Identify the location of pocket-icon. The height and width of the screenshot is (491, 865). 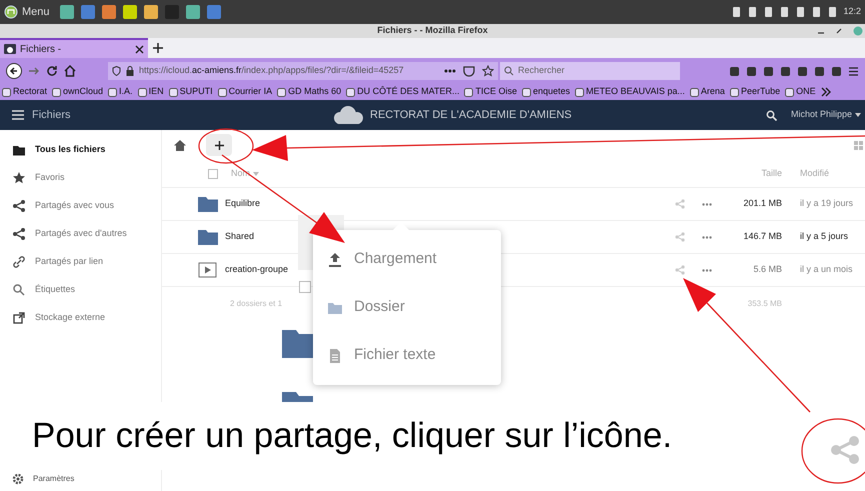
(469, 71).